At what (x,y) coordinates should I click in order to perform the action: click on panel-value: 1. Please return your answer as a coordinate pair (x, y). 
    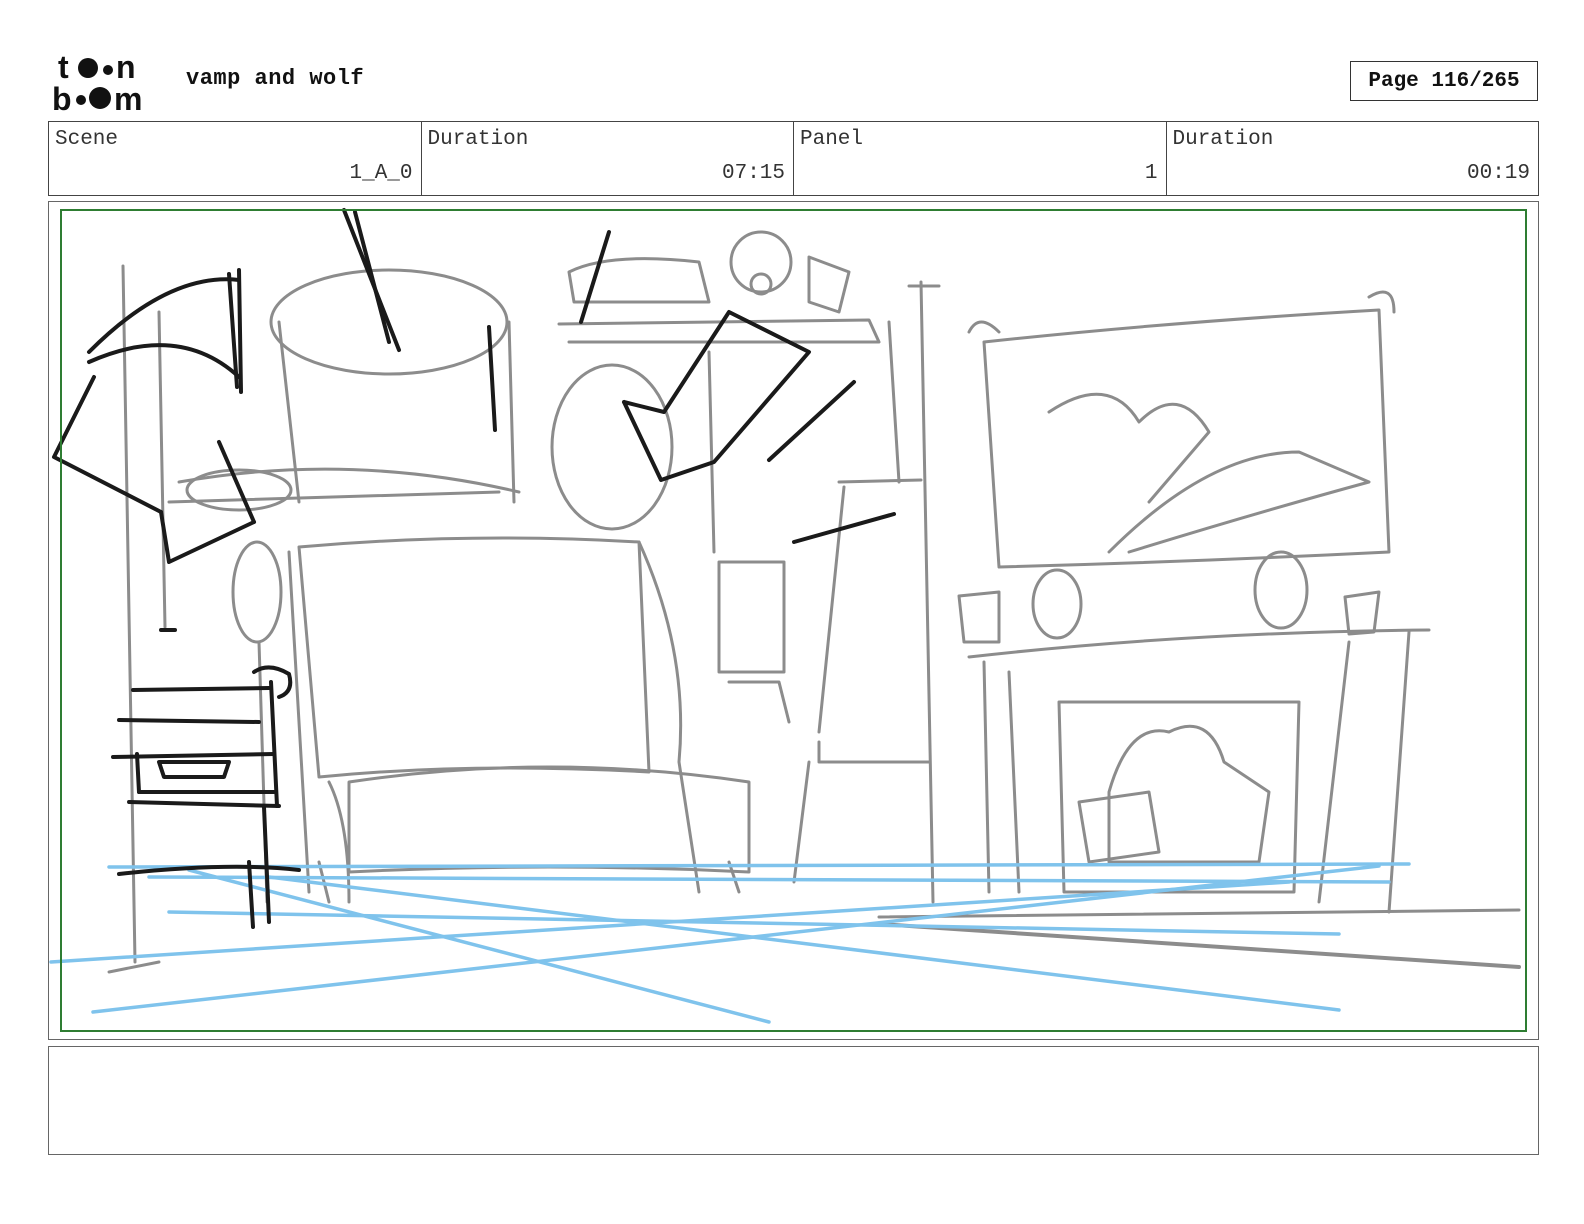
    Looking at the image, I should click on (1151, 173).